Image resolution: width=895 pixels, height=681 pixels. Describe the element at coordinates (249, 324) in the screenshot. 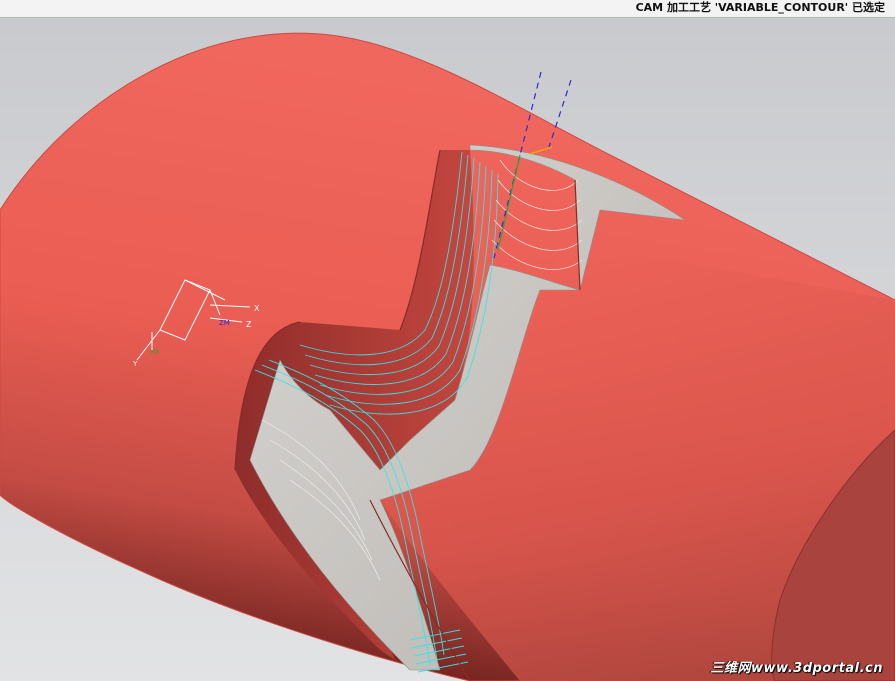

I see `csys-z-label: Z` at that location.